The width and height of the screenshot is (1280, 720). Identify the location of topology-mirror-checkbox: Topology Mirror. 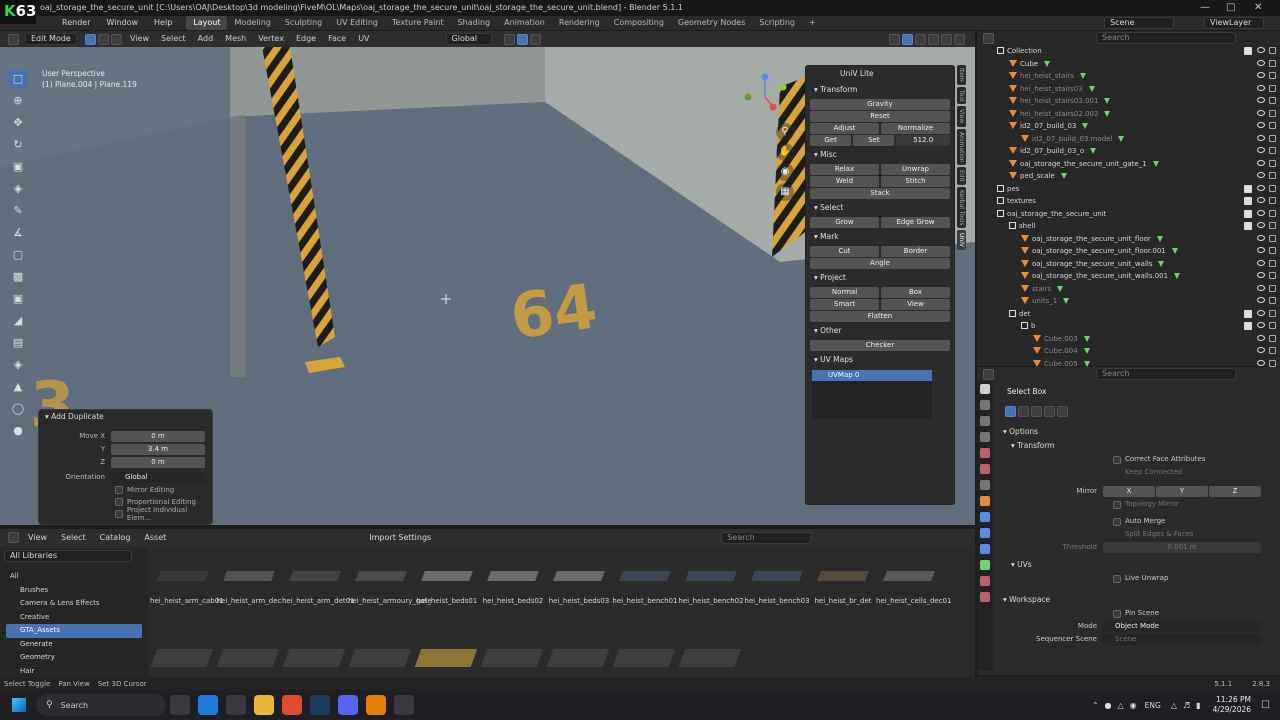
(1138, 504).